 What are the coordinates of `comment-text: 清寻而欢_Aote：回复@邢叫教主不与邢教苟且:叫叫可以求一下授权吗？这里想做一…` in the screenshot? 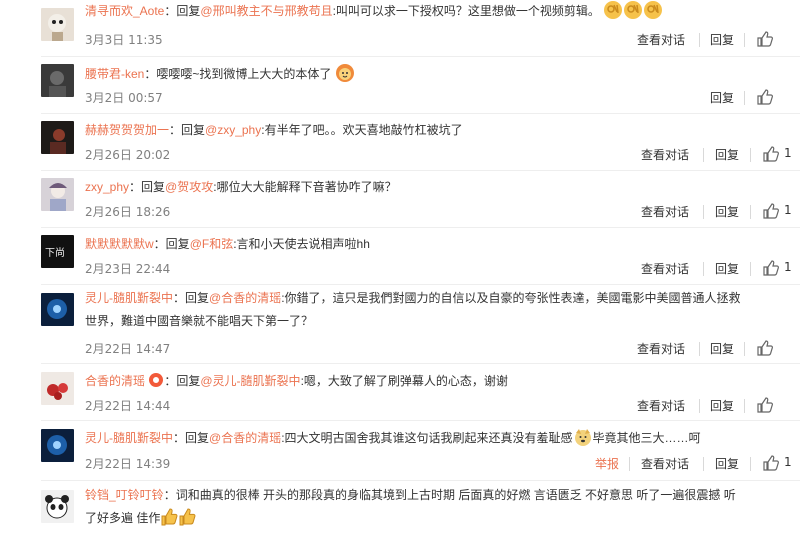 It's located at (438, 11).